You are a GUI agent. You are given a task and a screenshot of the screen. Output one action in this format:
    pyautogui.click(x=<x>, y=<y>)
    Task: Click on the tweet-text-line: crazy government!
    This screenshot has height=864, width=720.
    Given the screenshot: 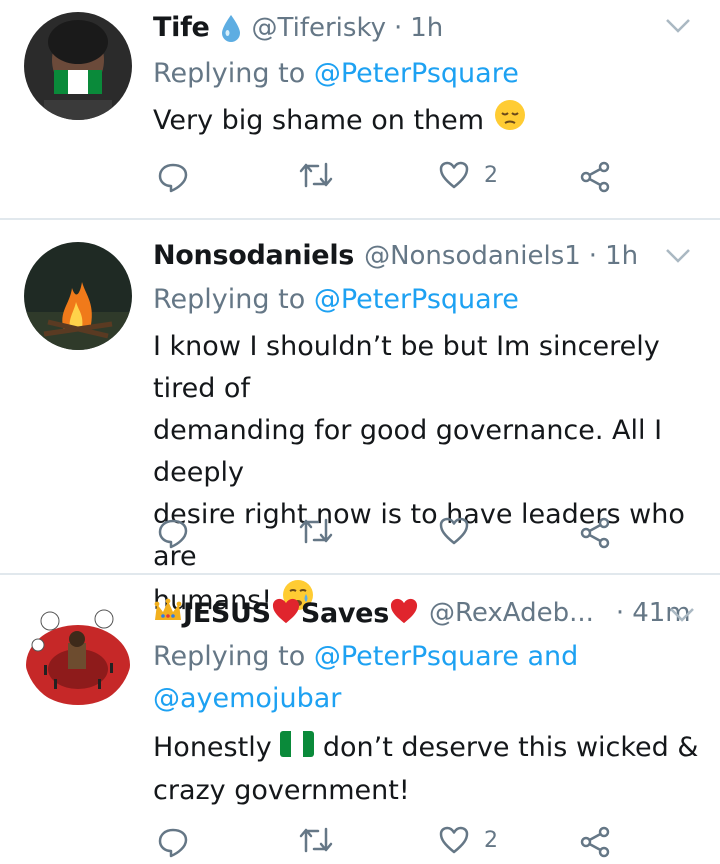 What is the action you would take?
    pyautogui.click(x=281, y=790)
    